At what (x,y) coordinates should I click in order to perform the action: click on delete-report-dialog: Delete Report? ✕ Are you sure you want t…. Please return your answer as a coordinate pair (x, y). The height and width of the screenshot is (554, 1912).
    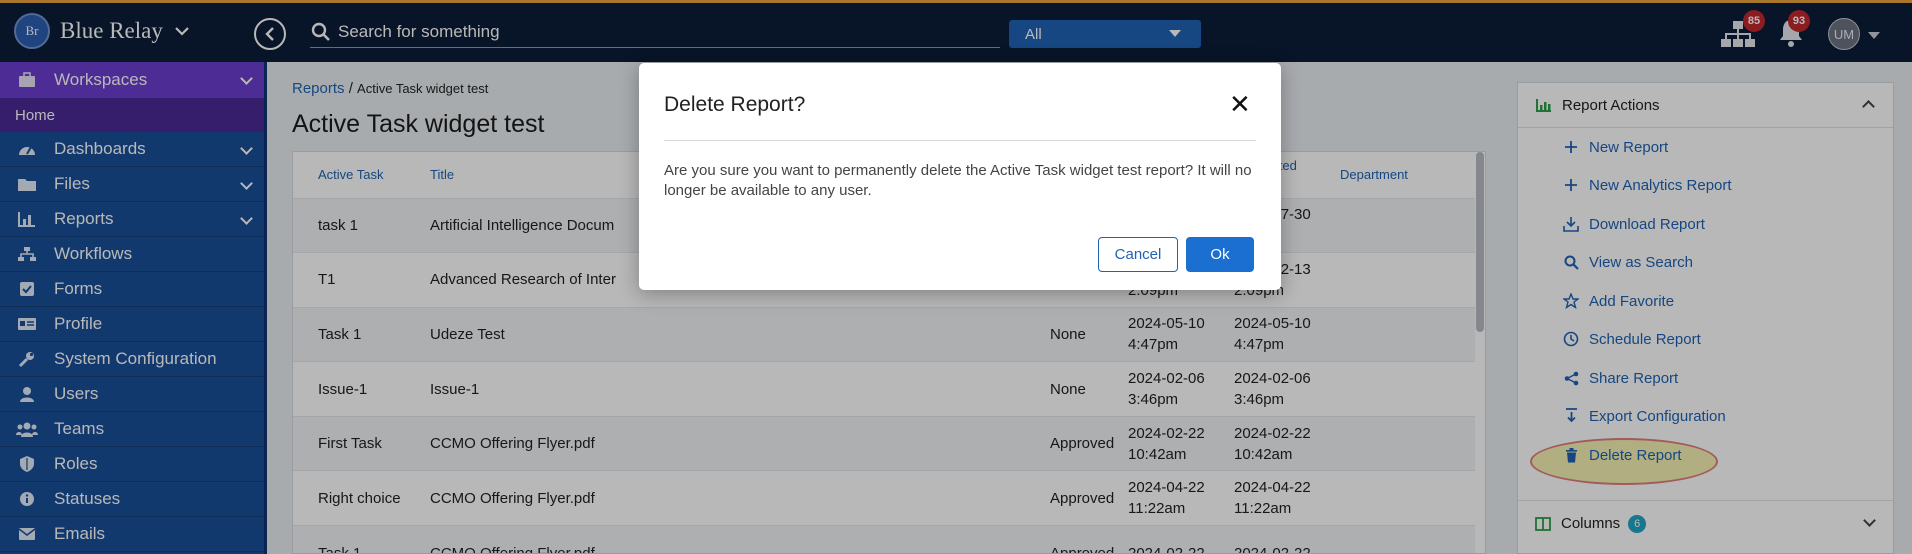
    Looking at the image, I should click on (960, 176).